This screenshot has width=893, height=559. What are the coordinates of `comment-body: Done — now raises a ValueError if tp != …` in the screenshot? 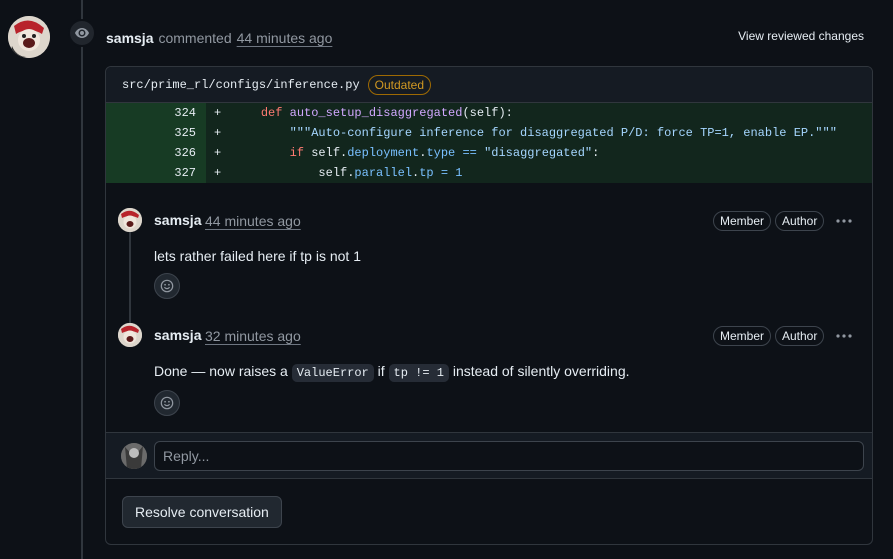 It's located at (392, 372).